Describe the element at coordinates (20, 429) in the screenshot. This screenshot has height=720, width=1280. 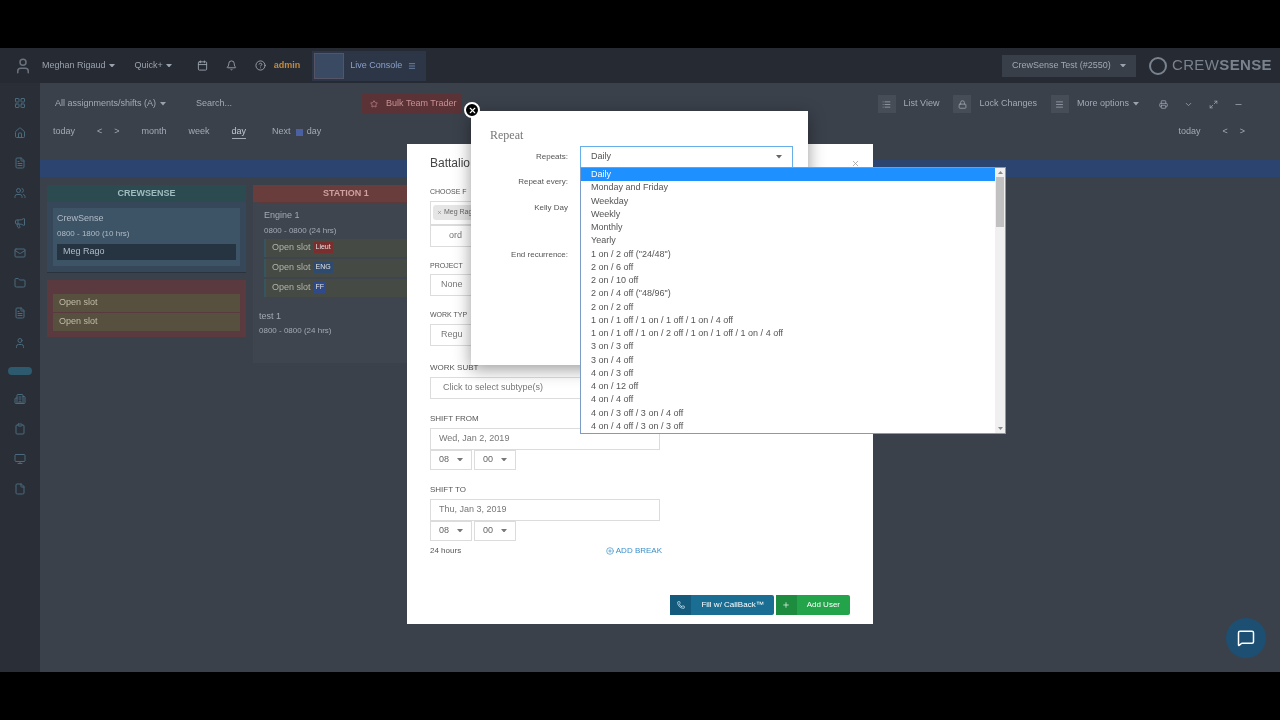
I see `clipboard-icon` at that location.